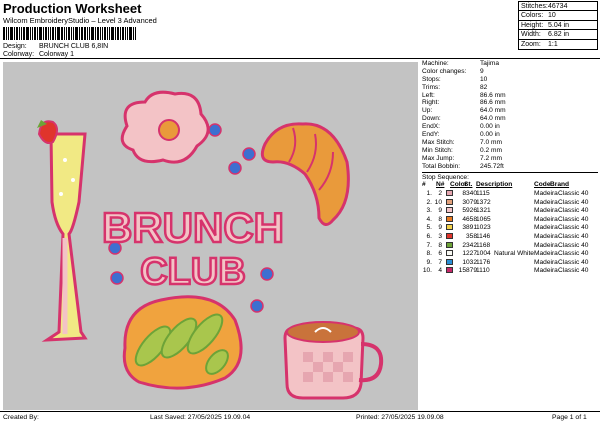 The image size is (600, 424). I want to click on strawberry, so click(47, 132).